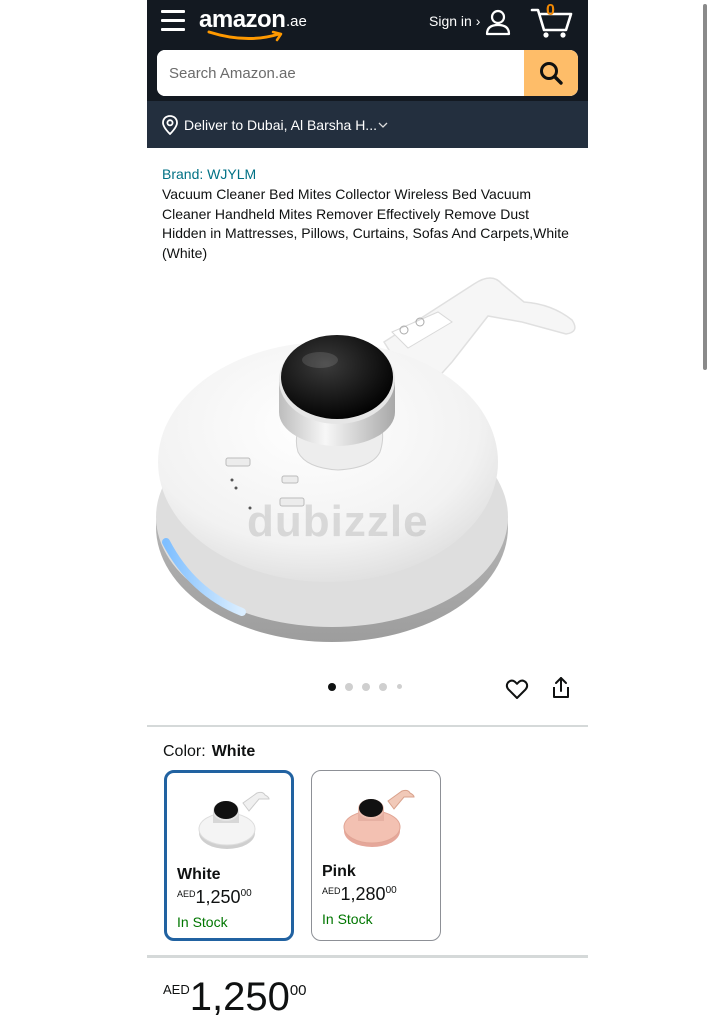  What do you see at coordinates (176, 989) in the screenshot?
I see `price-currency: AED` at bounding box center [176, 989].